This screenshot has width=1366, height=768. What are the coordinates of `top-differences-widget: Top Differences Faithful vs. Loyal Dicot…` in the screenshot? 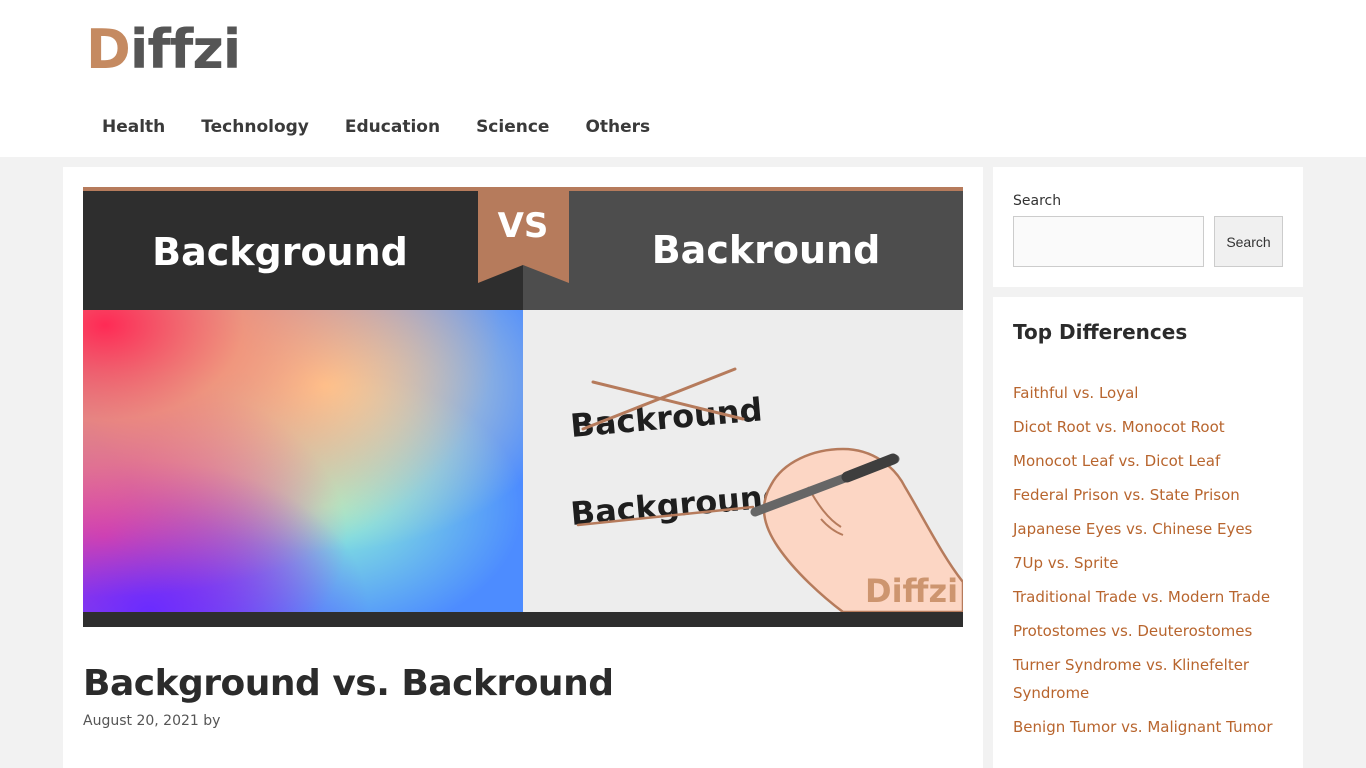 It's located at (1148, 532).